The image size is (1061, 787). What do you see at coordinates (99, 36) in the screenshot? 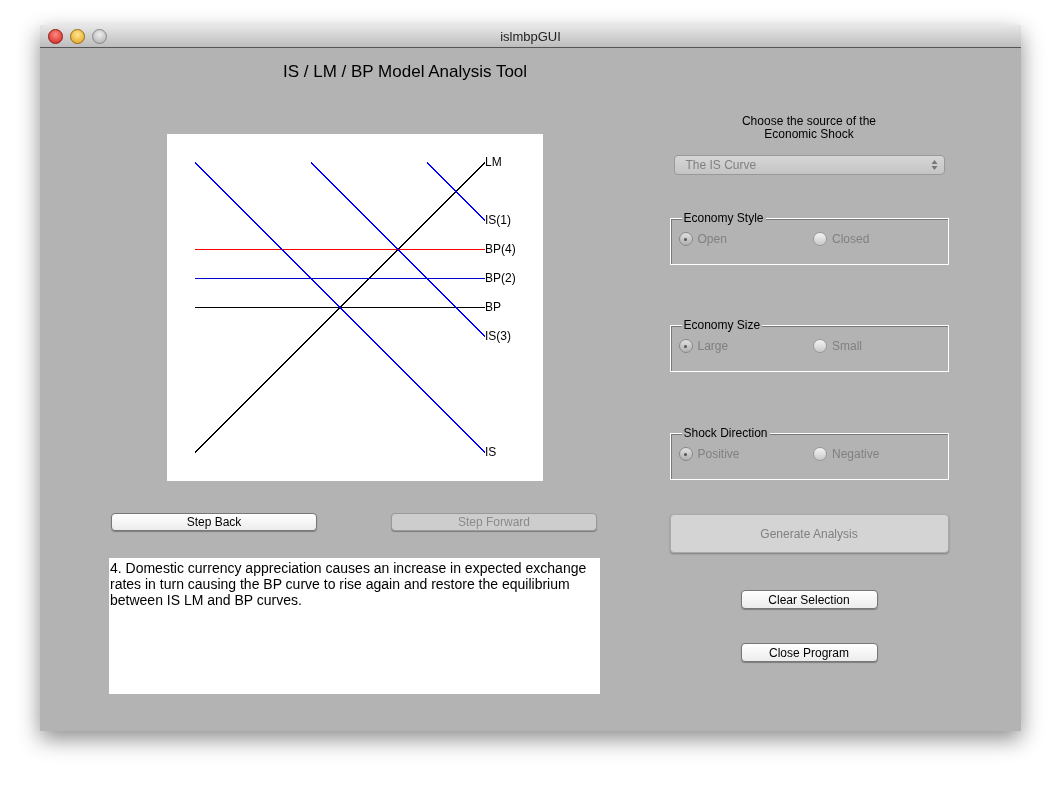
I see `zoom-icon` at bounding box center [99, 36].